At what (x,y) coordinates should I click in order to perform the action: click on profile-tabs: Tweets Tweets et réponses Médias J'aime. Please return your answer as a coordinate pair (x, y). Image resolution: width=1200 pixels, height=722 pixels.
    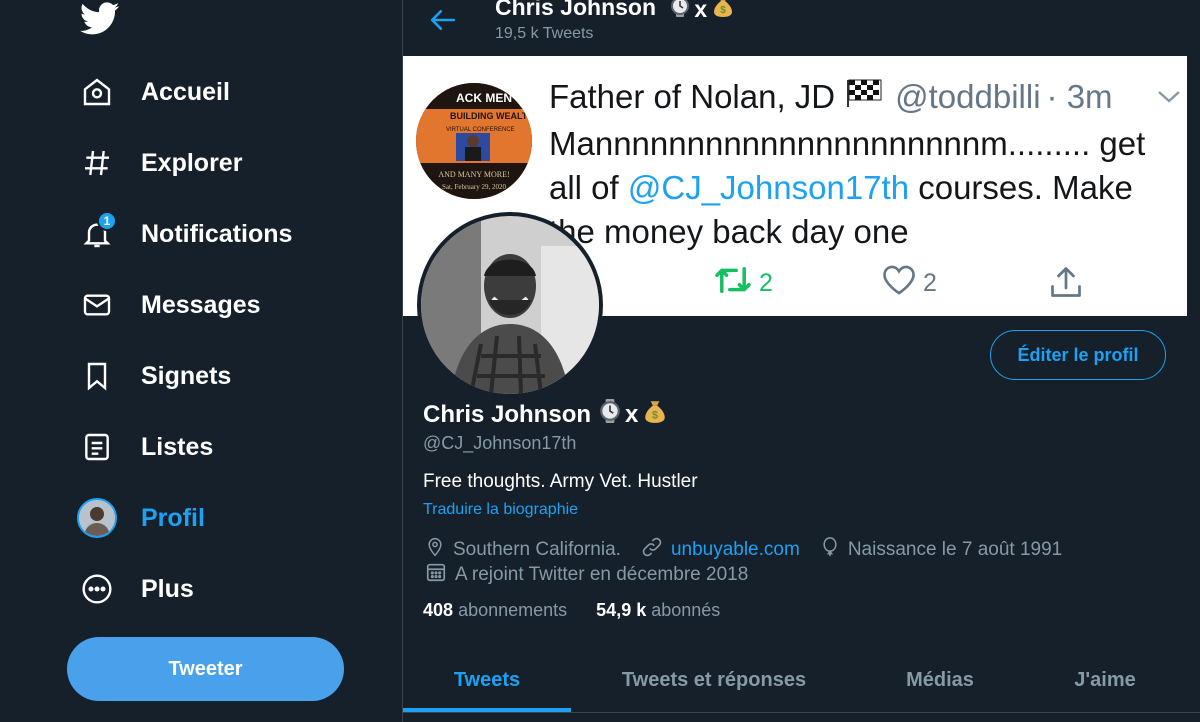
    Looking at the image, I should click on (801, 681).